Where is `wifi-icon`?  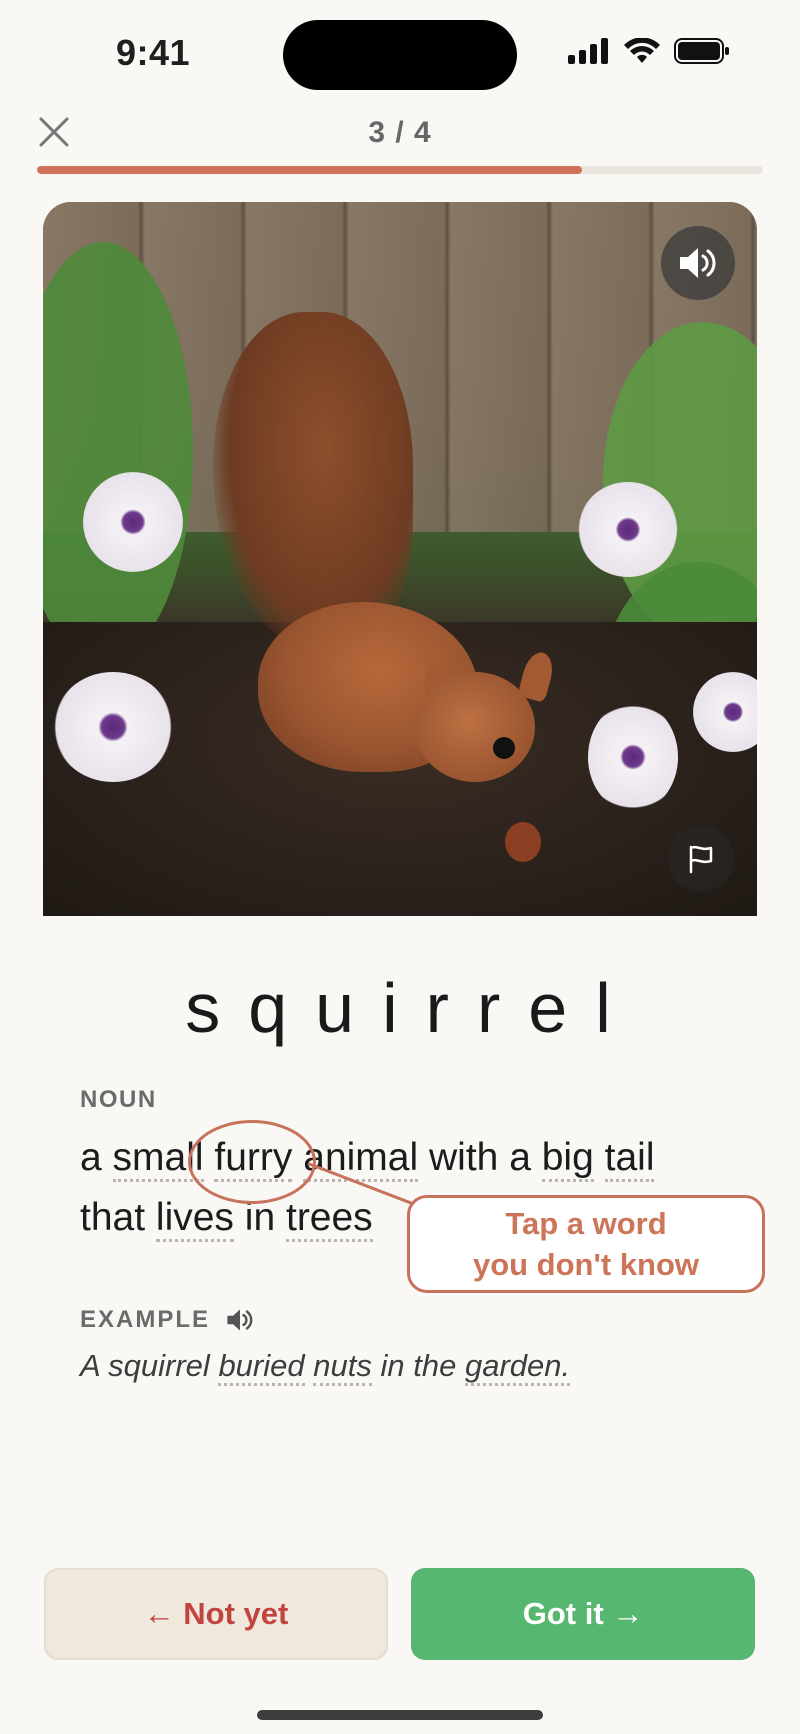 wifi-icon is located at coordinates (642, 50).